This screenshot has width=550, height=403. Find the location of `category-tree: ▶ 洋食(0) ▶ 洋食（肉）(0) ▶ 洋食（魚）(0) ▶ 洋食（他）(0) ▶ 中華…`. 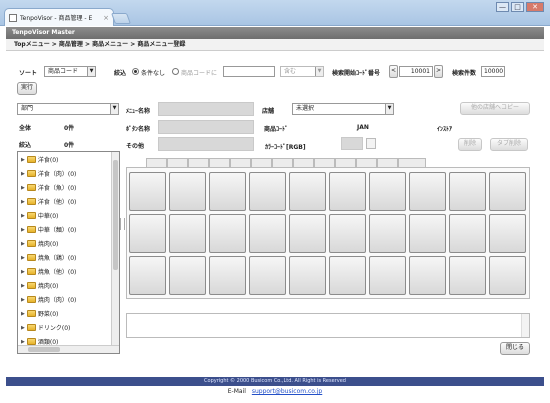

category-tree: ▶ 洋食(0) ▶ 洋食（肉）(0) ▶ 洋食（魚）(0) ▶ 洋食（他）(0) ▶ 中華… is located at coordinates (68, 252).